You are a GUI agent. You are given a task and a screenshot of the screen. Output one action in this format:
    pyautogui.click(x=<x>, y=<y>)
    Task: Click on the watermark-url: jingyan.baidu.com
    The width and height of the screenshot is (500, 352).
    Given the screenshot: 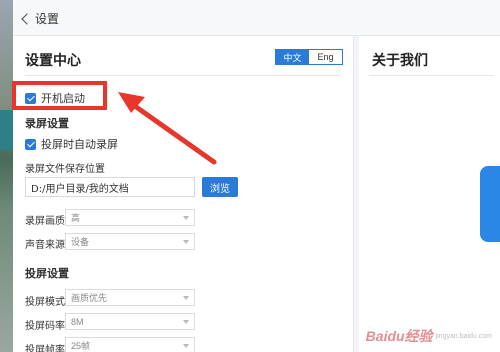 What is the action you would take?
    pyautogui.click(x=463, y=336)
    